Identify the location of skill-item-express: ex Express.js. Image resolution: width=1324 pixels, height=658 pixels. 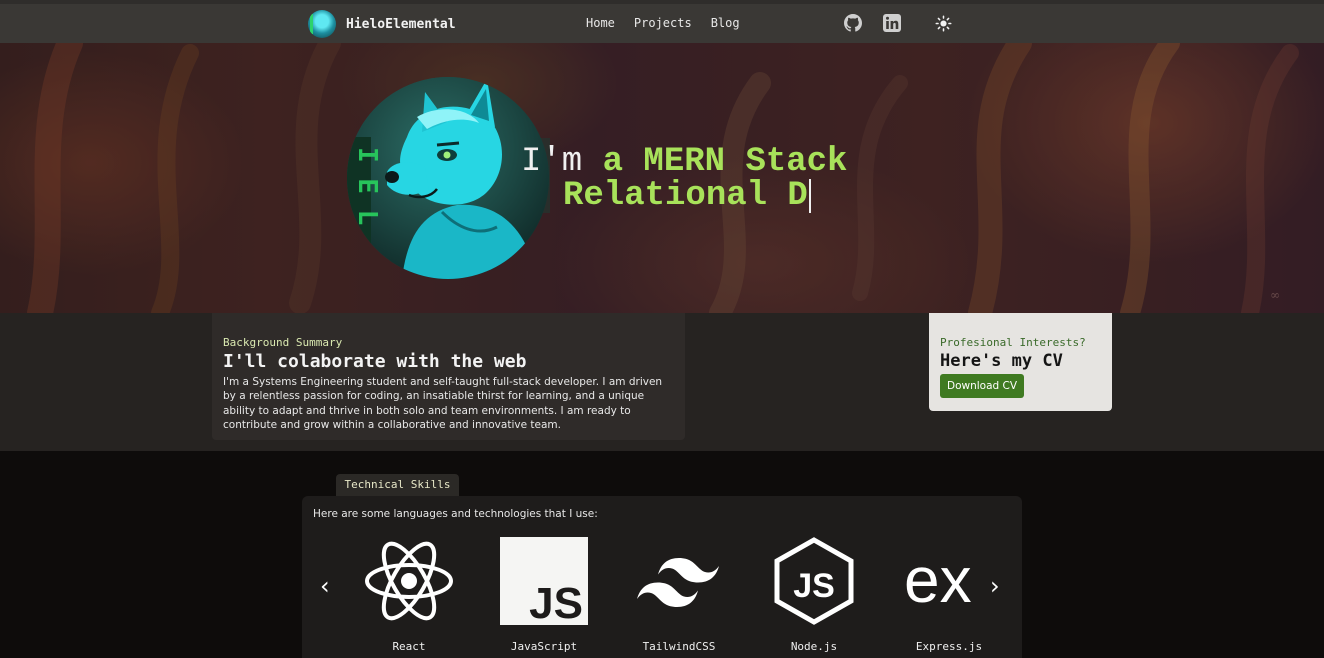
(944, 594).